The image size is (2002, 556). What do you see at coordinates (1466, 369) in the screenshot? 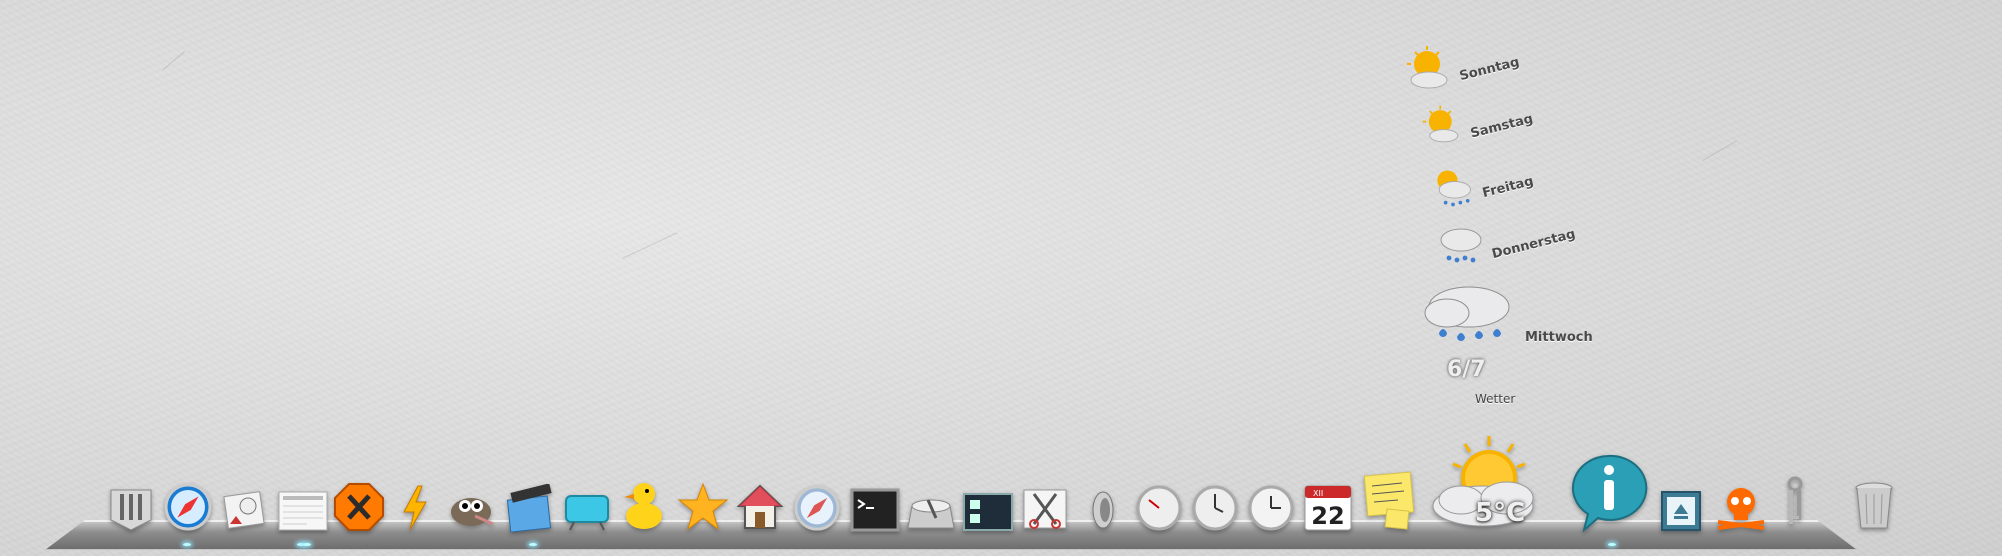
I see `forecast-temp: 6/7` at bounding box center [1466, 369].